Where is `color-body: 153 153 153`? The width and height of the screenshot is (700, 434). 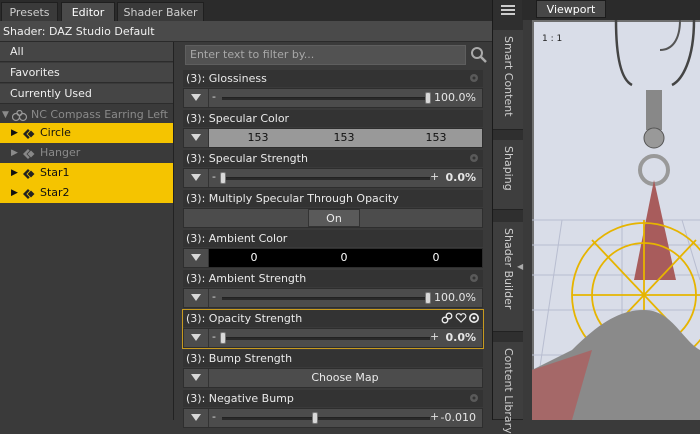 color-body: 153 153 153 is located at coordinates (333, 138).